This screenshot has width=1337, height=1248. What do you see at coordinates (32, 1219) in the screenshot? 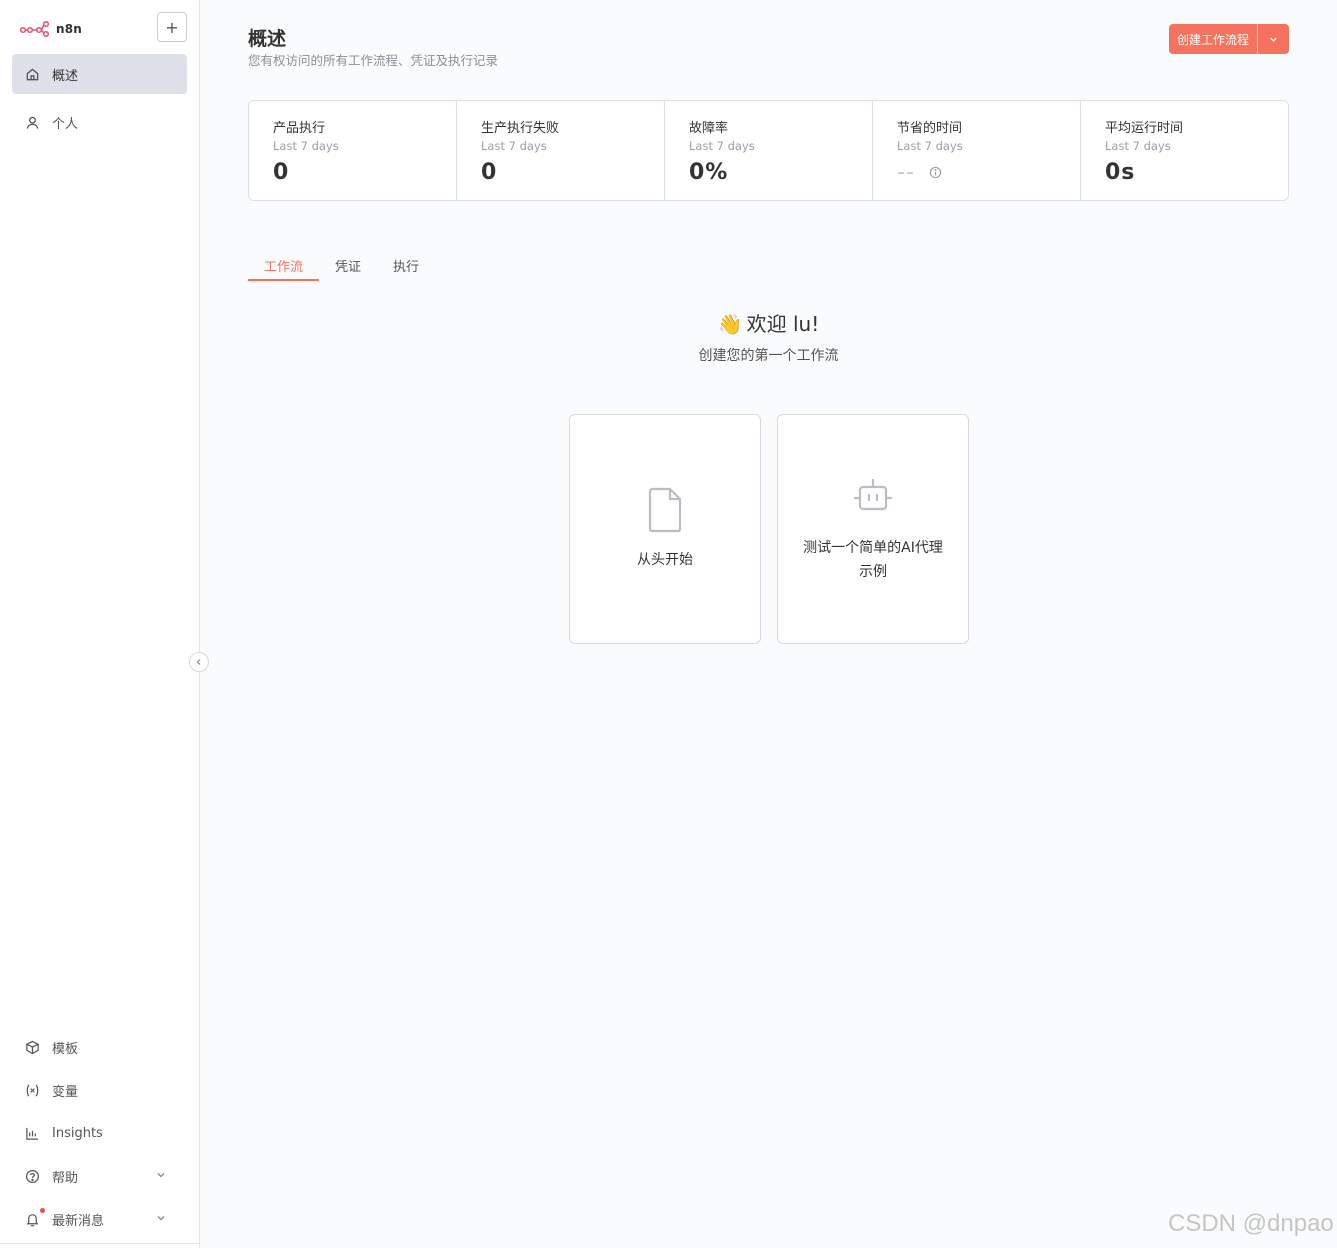
I see `bell-icon` at bounding box center [32, 1219].